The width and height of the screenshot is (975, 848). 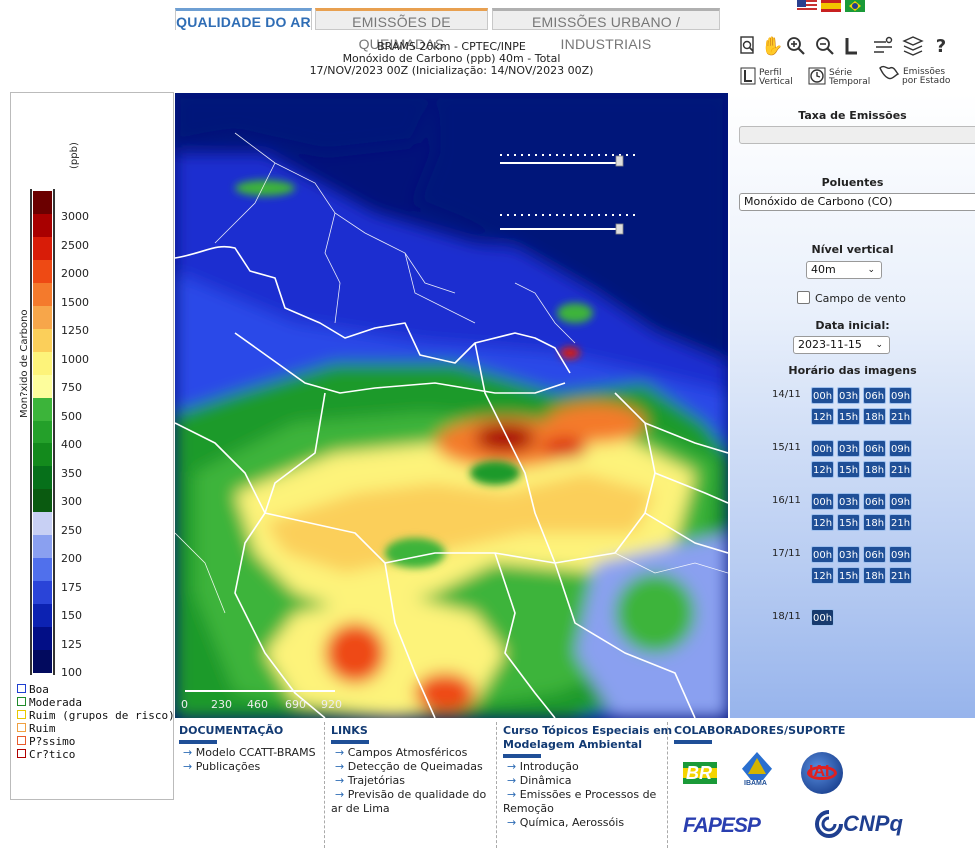 What do you see at coordinates (926, 76) in the screenshot?
I see `emissoes-por-estado-button: Emissões por Estado` at bounding box center [926, 76].